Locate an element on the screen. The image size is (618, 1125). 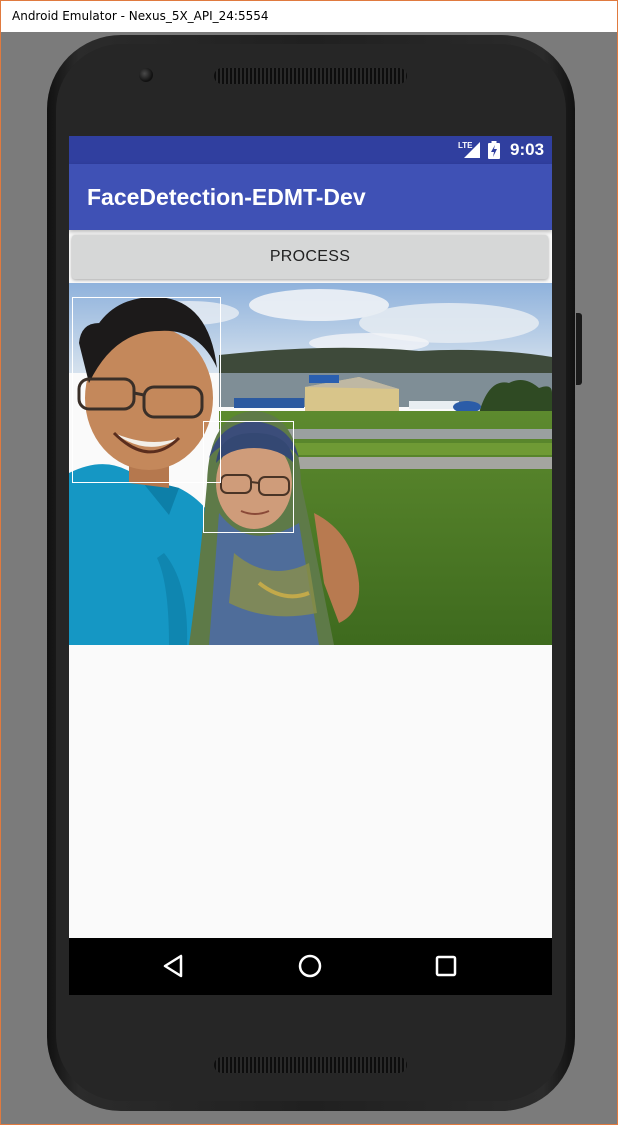
status-time: 9:03 is located at coordinates (527, 149).